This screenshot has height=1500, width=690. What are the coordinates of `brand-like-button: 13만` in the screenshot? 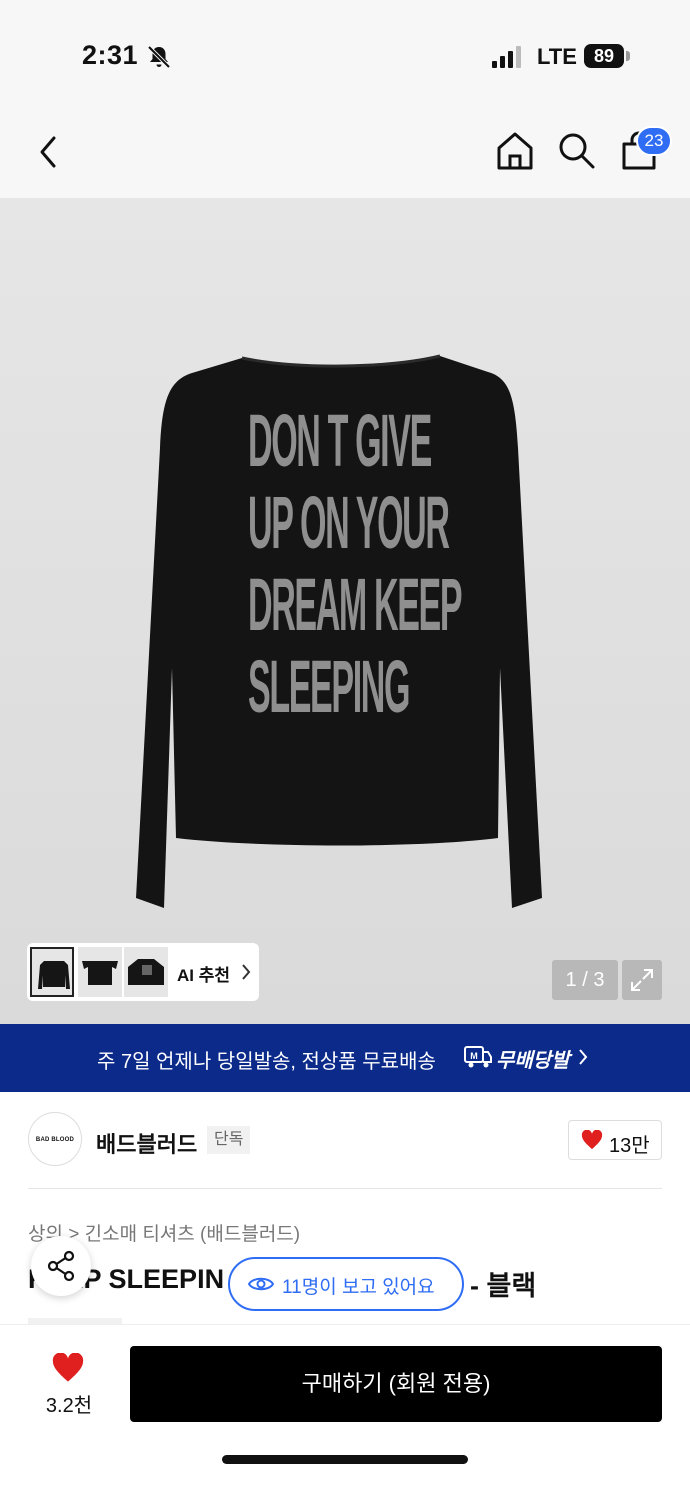 It's located at (615, 1140).